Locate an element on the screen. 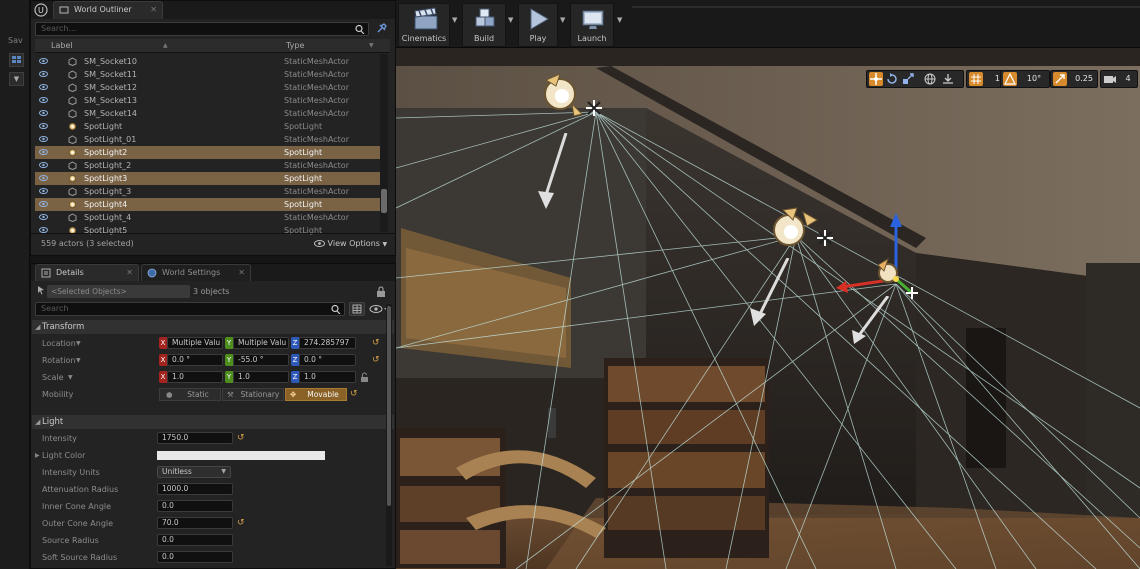 The height and width of the screenshot is (569, 1140). modes-dropdown-button: ▼ is located at coordinates (16, 79).